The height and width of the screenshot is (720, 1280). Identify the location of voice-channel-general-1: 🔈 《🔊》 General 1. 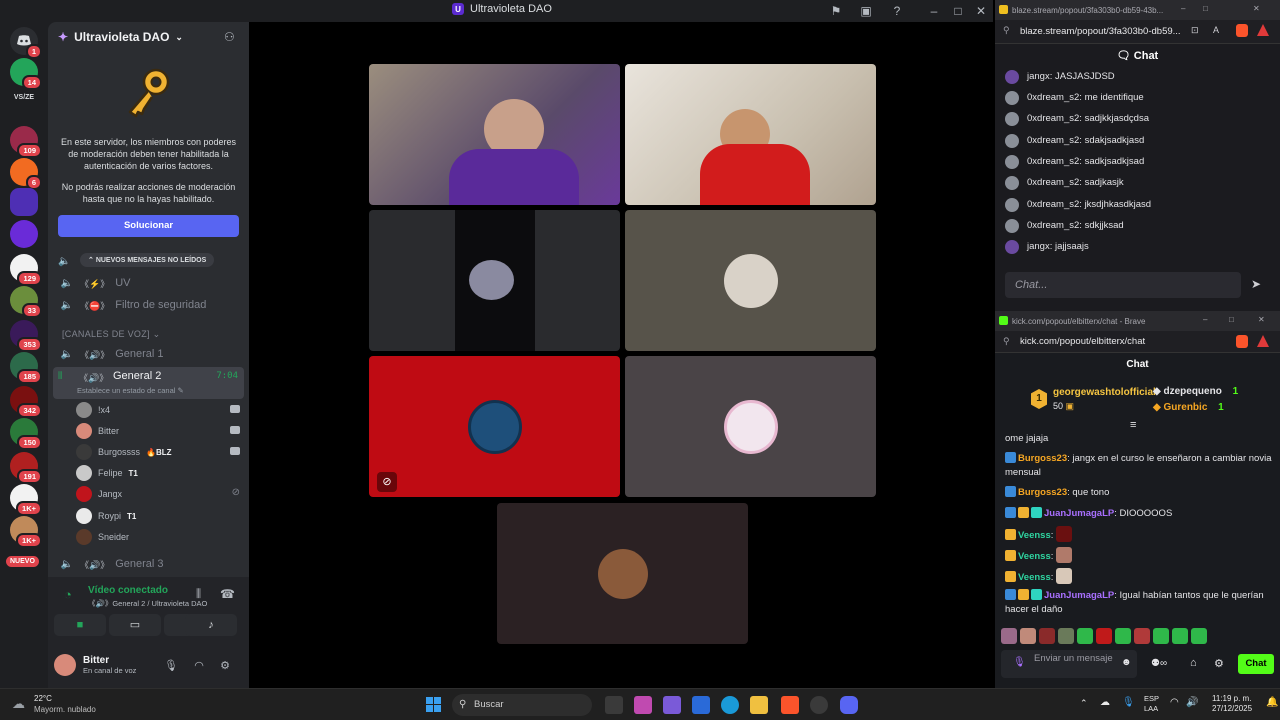
(151, 354).